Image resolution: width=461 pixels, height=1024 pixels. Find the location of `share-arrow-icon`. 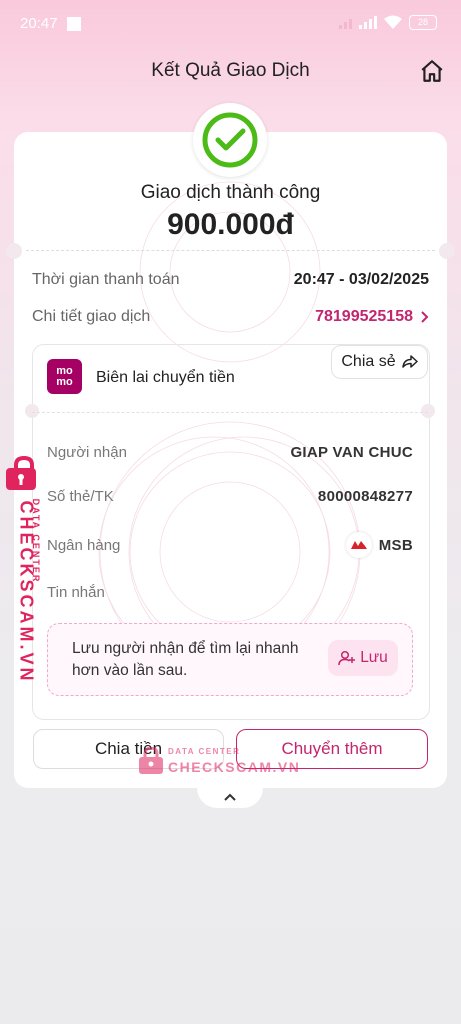

share-arrow-icon is located at coordinates (409, 361).